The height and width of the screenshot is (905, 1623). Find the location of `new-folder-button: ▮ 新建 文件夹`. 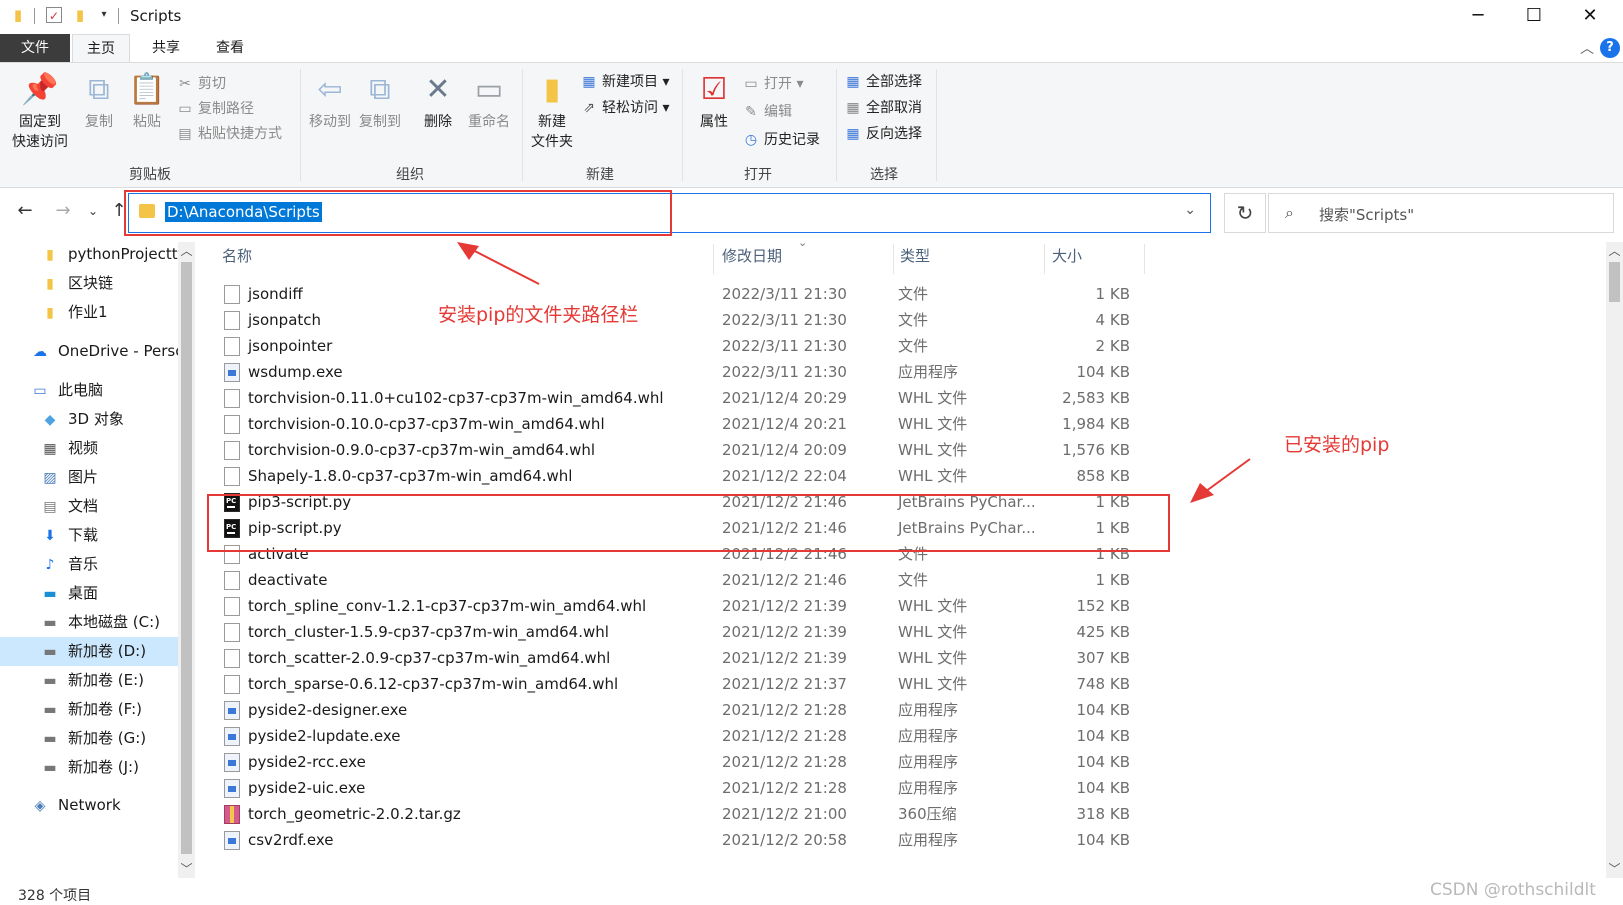

new-folder-button: ▮ 新建 文件夹 is located at coordinates (552, 111).